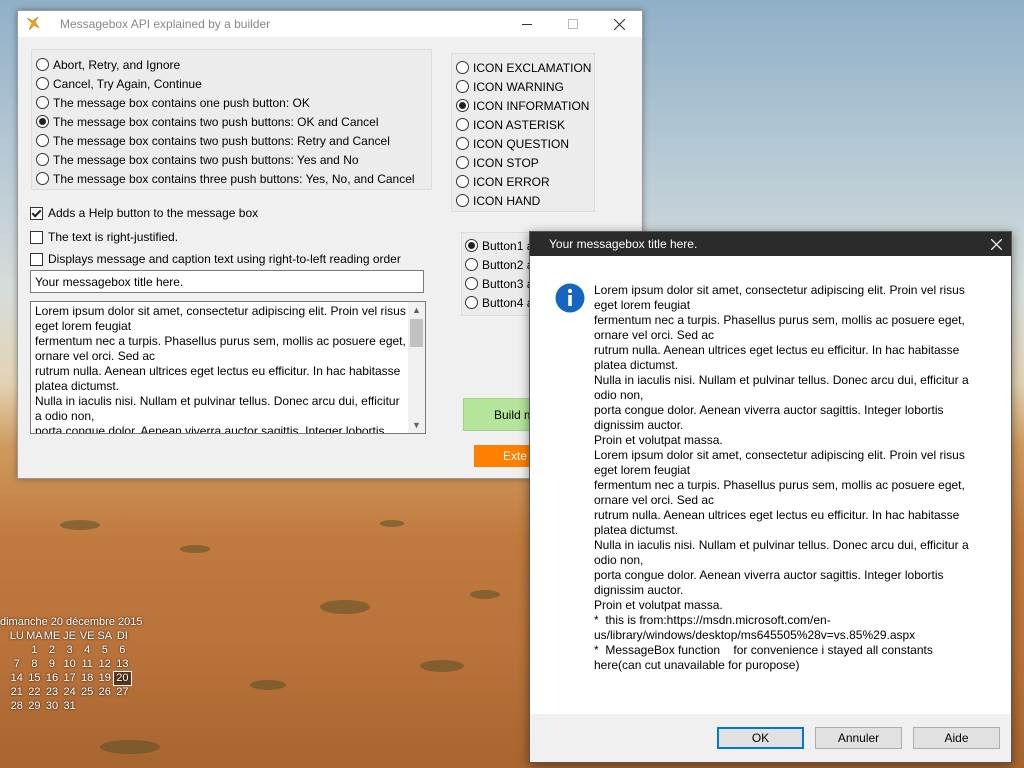 The image size is (1024, 768). I want to click on radio-option: ICON INFORMATION, so click(522, 105).